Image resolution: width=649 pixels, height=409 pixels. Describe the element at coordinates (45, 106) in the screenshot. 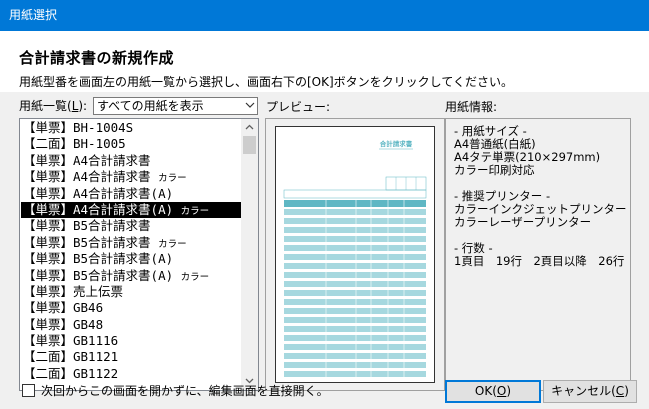

I see `paper-list-label-prefix: 用紙一覧(` at that location.